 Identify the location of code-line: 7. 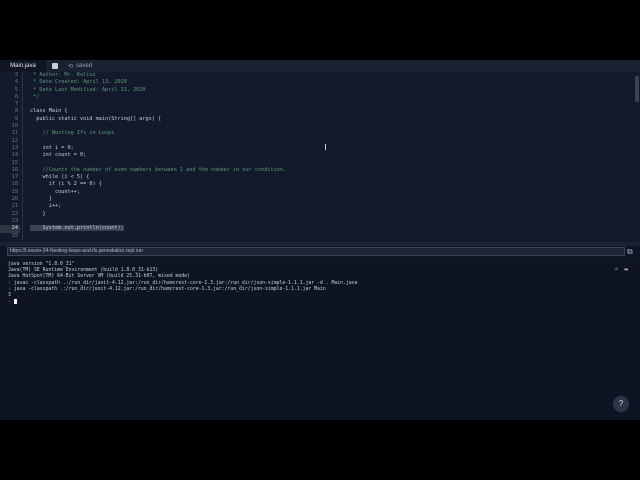
(320, 105).